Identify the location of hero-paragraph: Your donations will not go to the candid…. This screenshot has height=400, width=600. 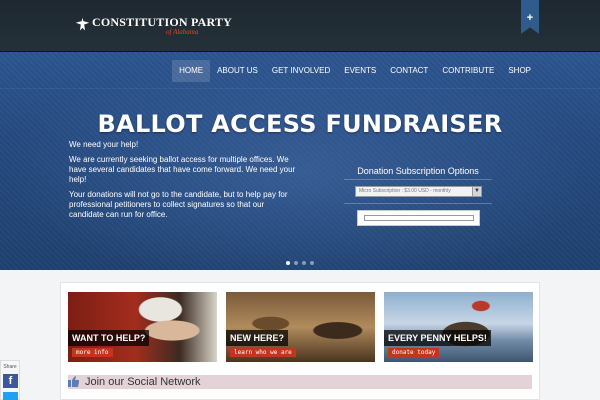
(178, 204).